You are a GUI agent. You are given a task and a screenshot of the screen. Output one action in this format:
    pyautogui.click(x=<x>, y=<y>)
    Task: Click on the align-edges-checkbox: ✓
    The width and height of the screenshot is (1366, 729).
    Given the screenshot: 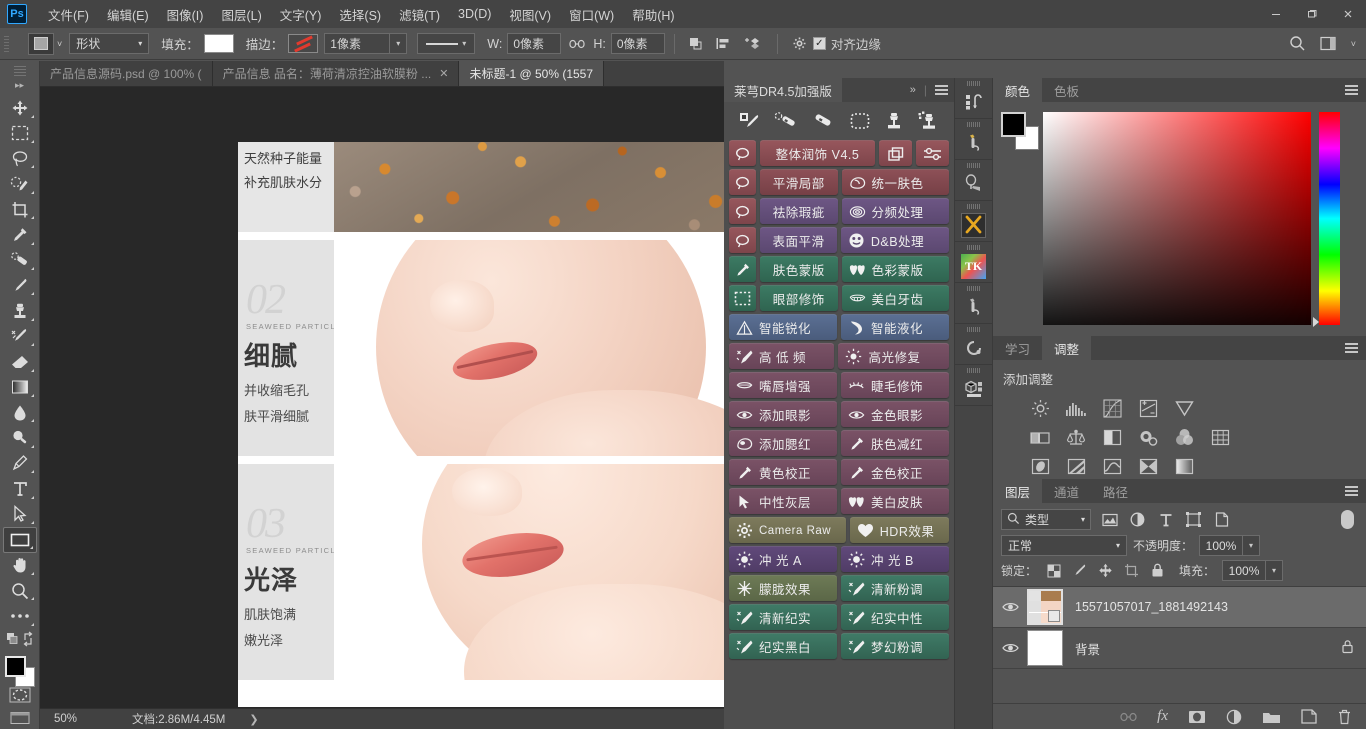 What is the action you would take?
    pyautogui.click(x=819, y=43)
    